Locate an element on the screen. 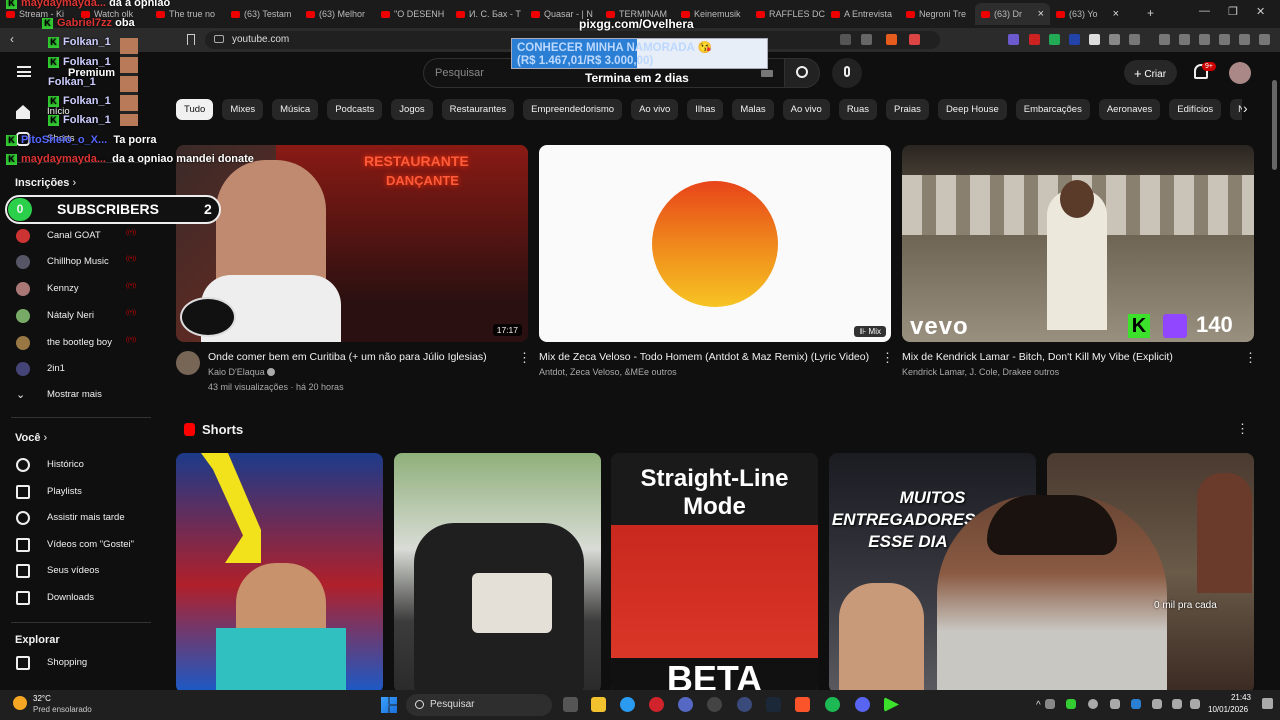  sidebar-item-subscription: Chillhop Music ((•)) is located at coordinates (79, 262).